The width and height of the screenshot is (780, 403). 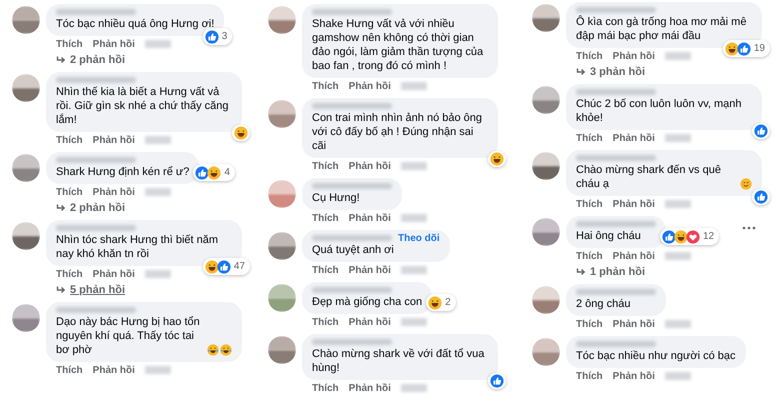 What do you see at coordinates (617, 272) in the screenshot?
I see `view-replies-link: 1 phản hồi` at bounding box center [617, 272].